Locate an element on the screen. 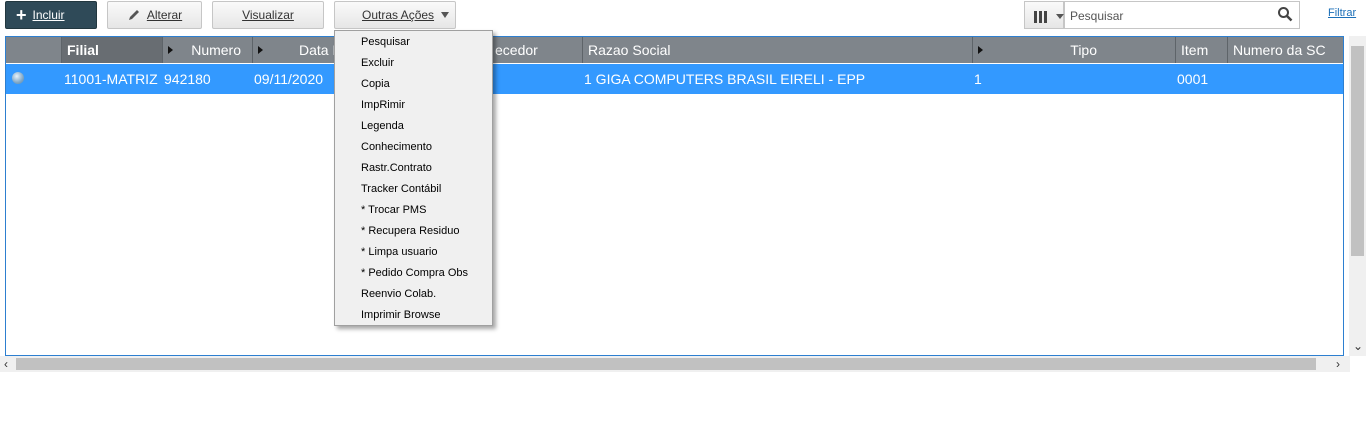 The width and height of the screenshot is (1366, 443). vertical-scrollbar: ⌄ is located at coordinates (1357, 196).